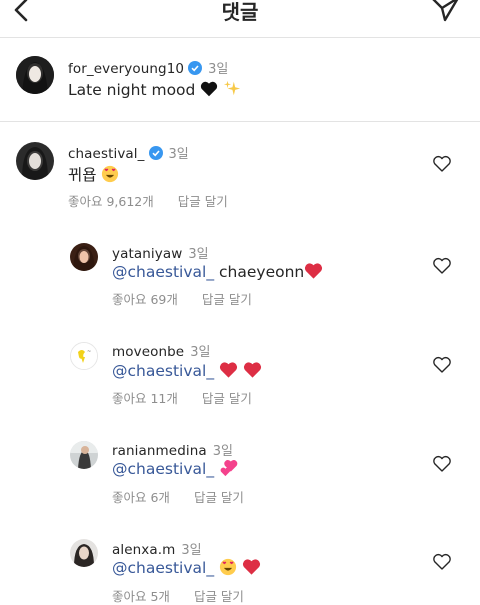 The width and height of the screenshot is (480, 605). What do you see at coordinates (182, 298) in the screenshot?
I see `reply-meta: 좋아요 69개 답글 달기` at bounding box center [182, 298].